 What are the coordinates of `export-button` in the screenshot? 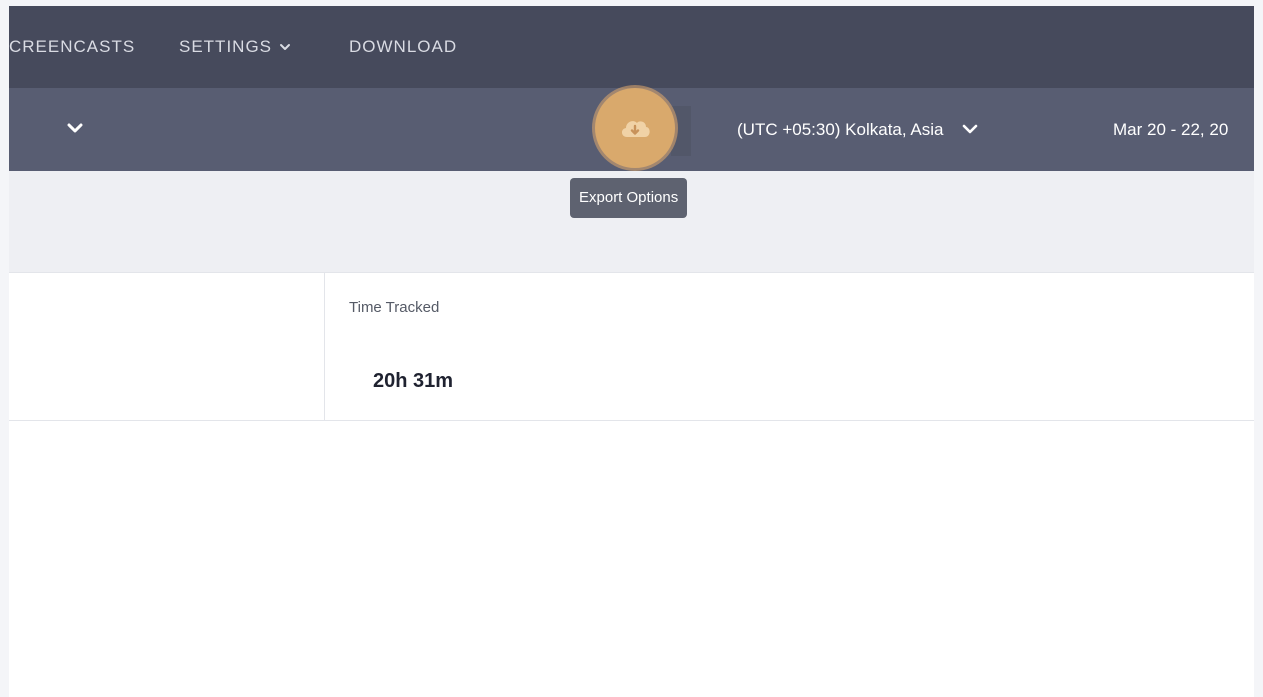 It's located at (635, 128).